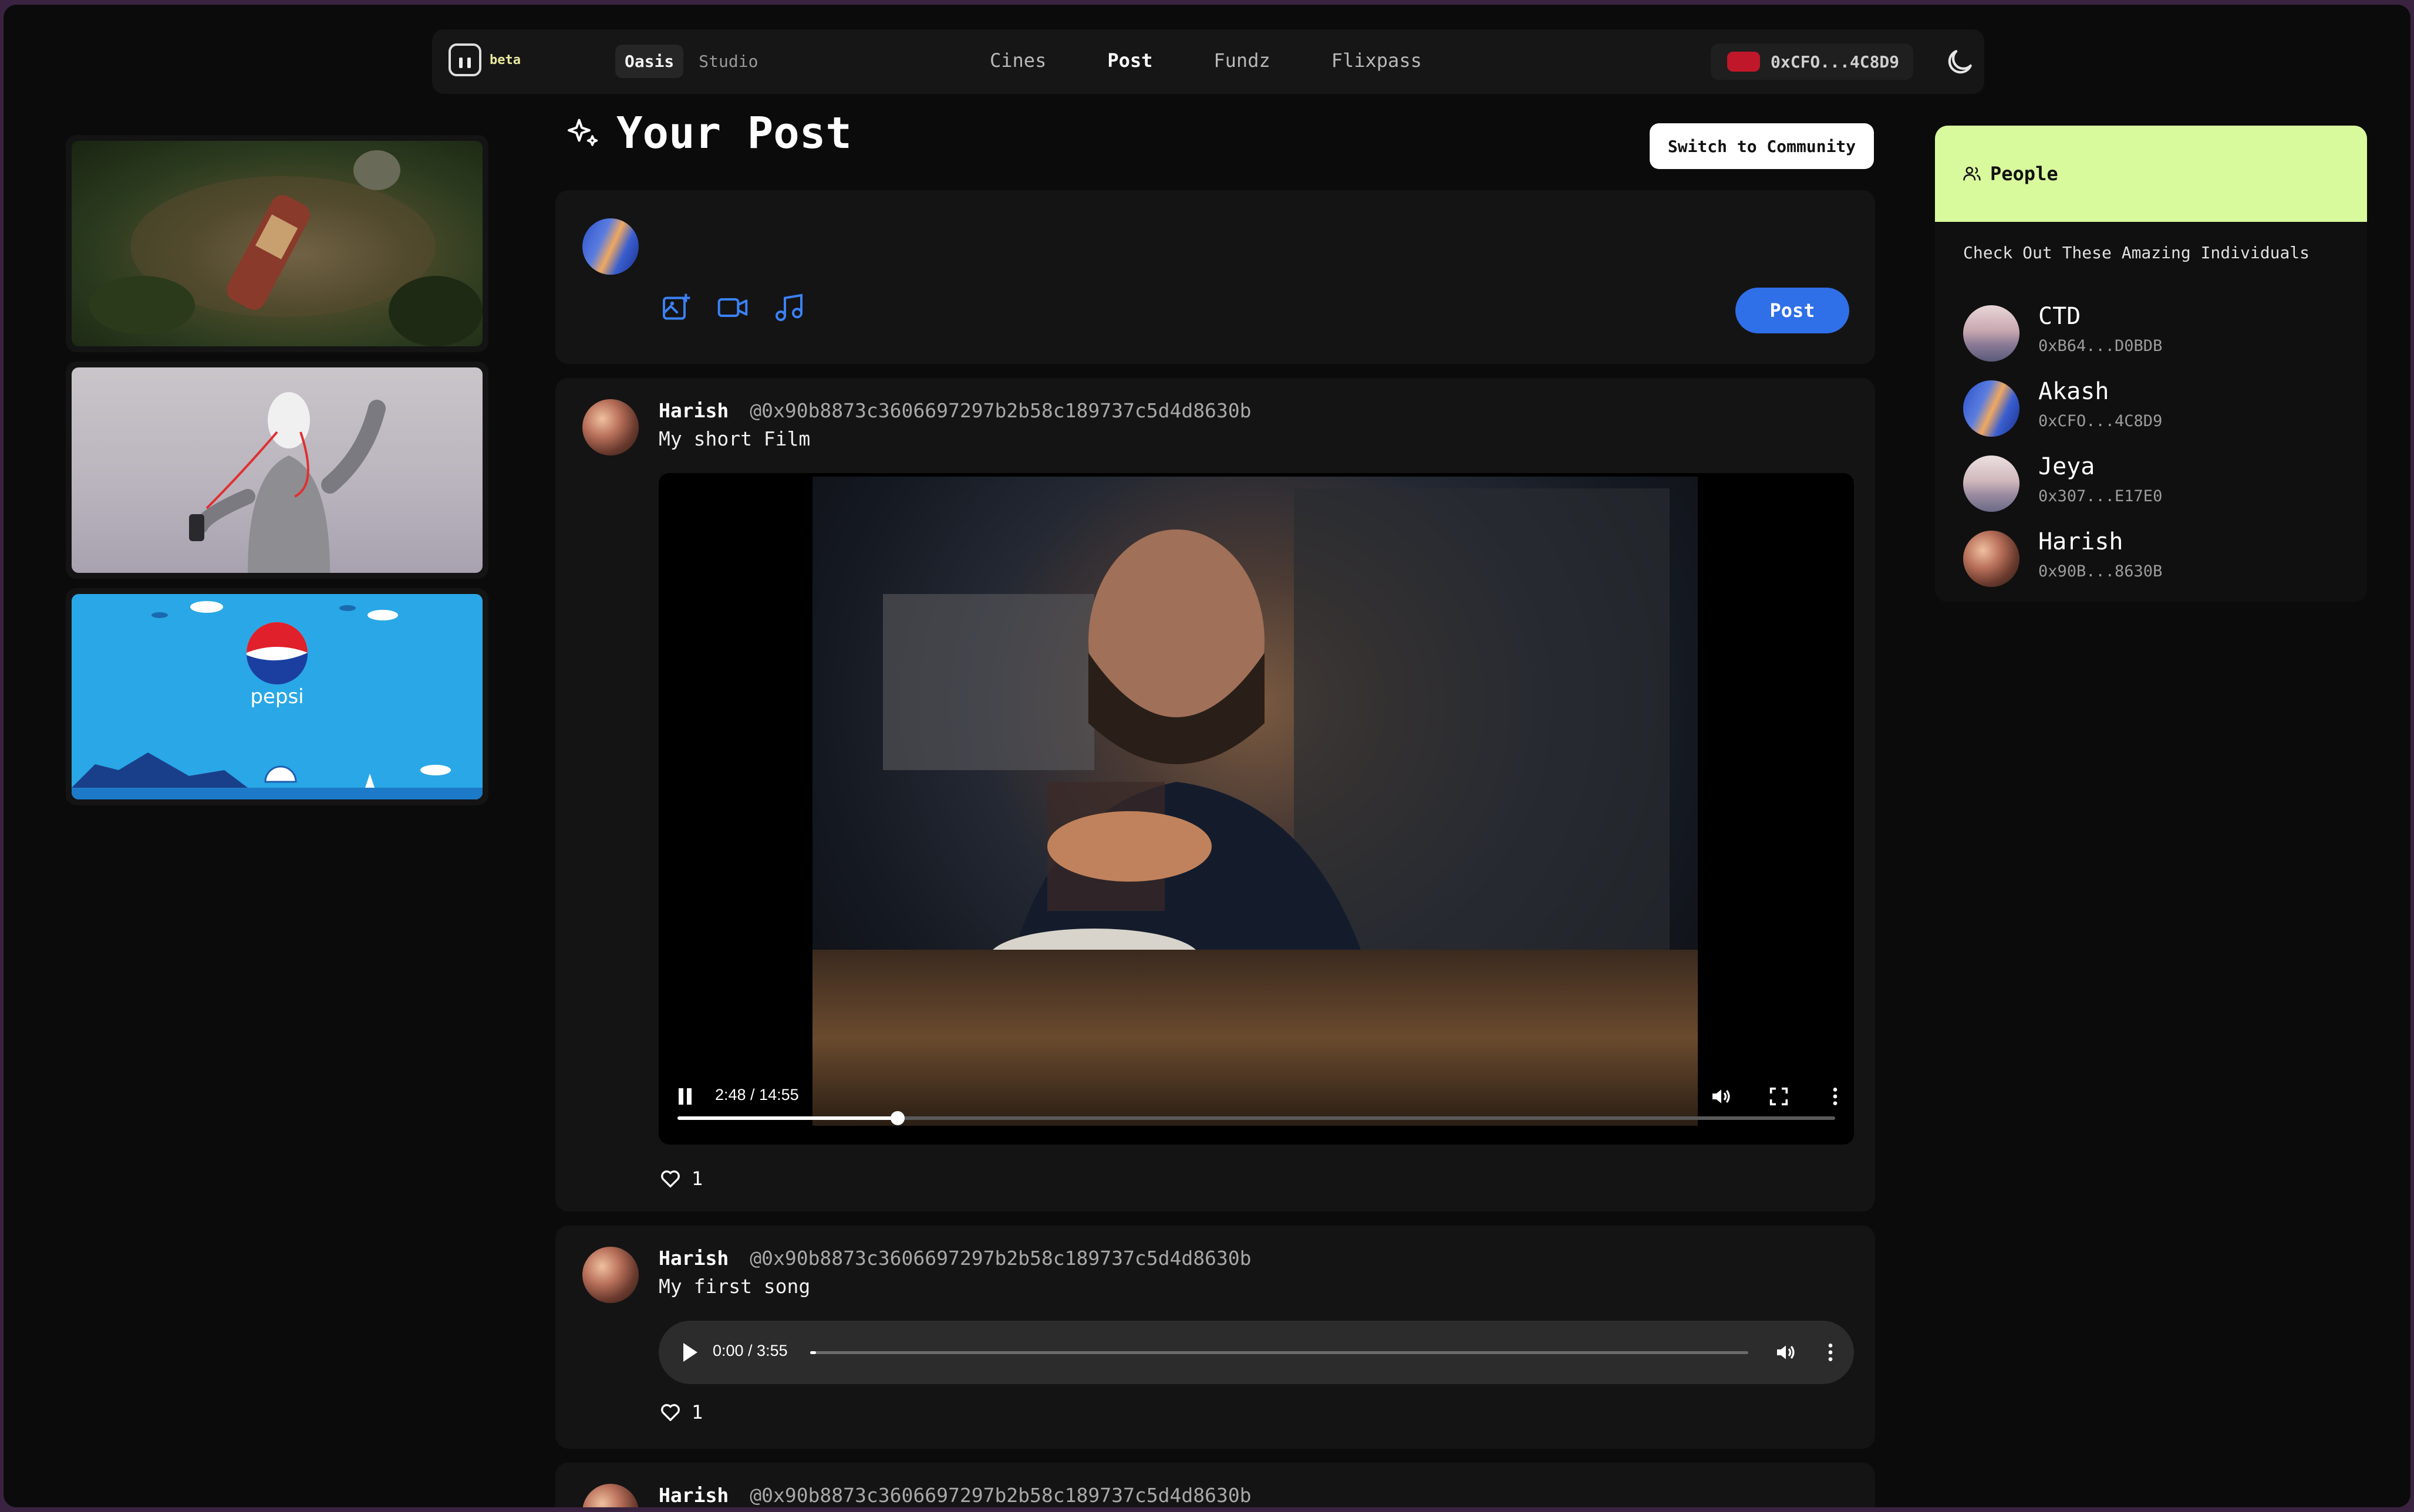 The height and width of the screenshot is (1512, 2414). I want to click on character-with-earphones-image, so click(278, 470).